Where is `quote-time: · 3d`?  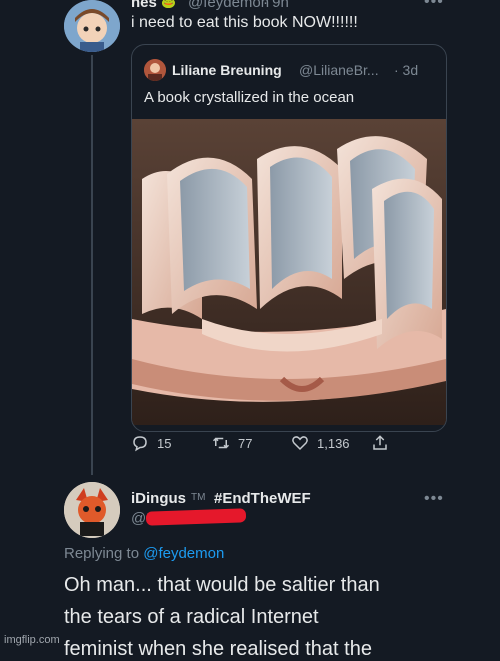 quote-time: · 3d is located at coordinates (406, 70).